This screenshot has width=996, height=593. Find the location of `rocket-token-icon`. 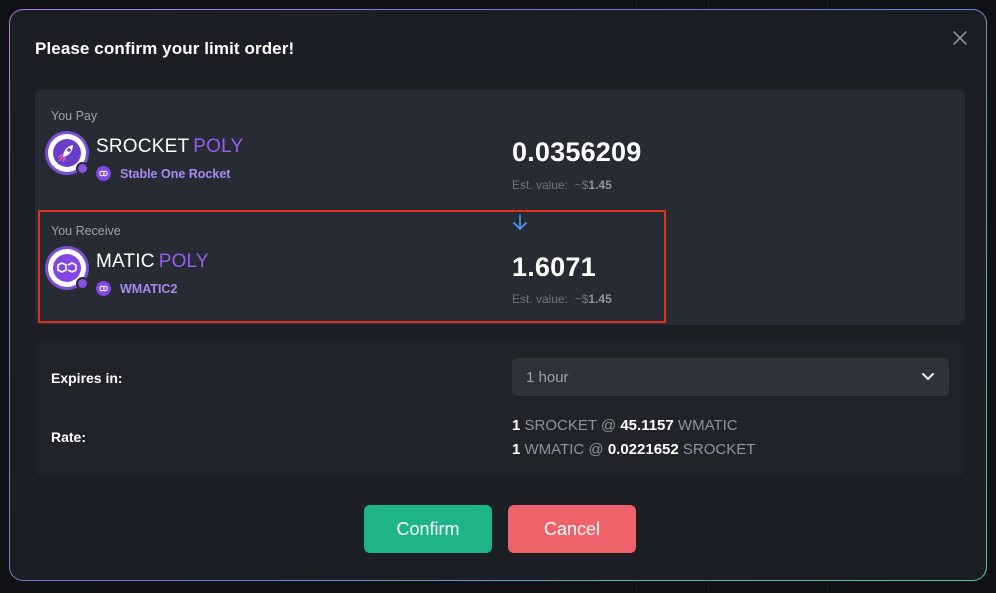

rocket-token-icon is located at coordinates (68, 154).